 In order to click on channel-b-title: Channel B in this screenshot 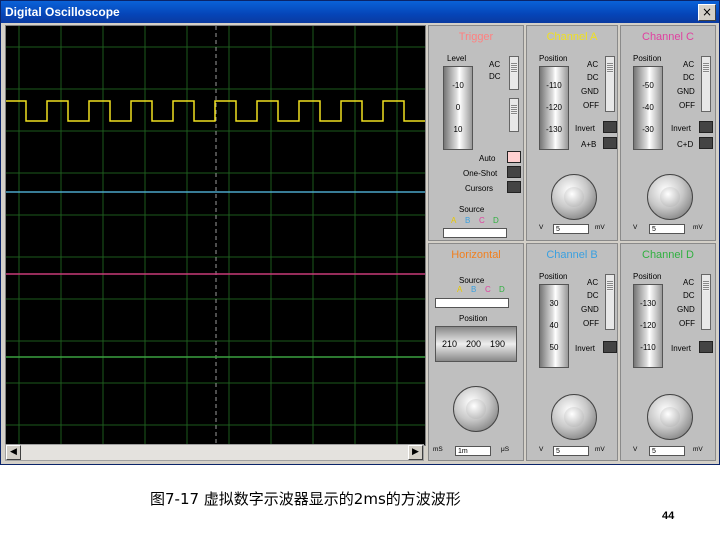, I will do `click(572, 255)`.